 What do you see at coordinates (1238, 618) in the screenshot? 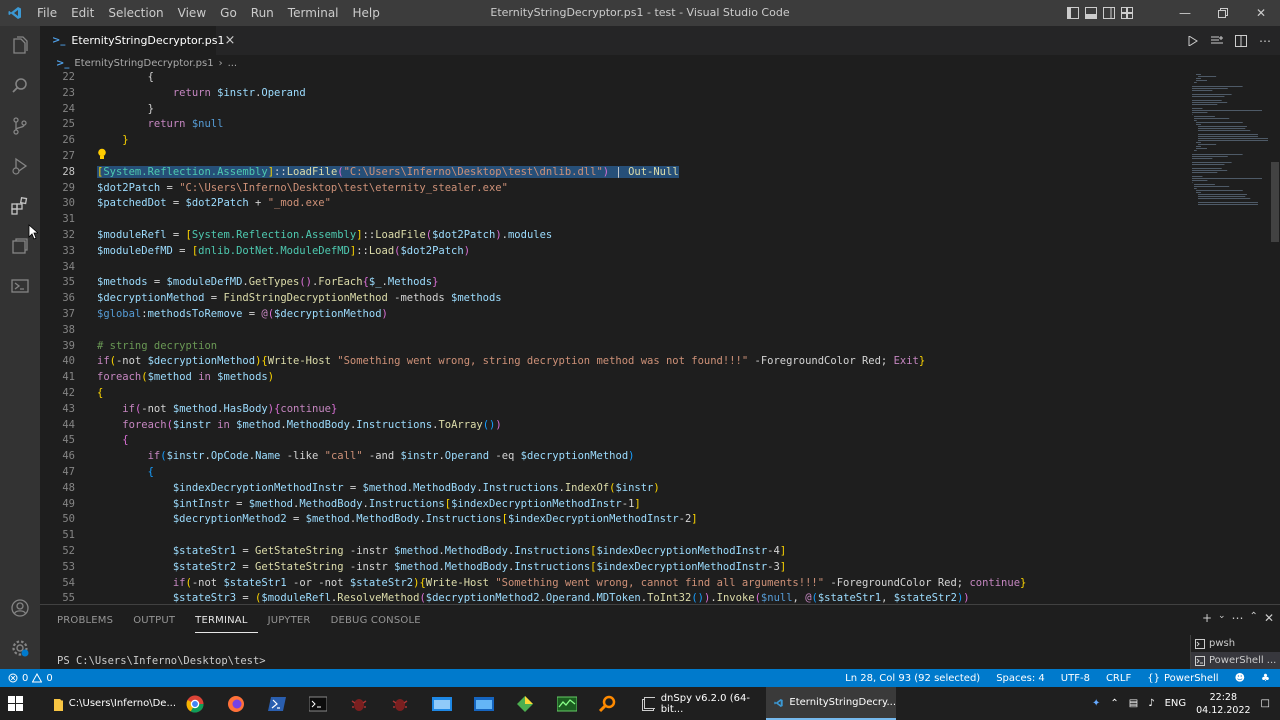
I see `more-icon: ⋯` at bounding box center [1238, 618].